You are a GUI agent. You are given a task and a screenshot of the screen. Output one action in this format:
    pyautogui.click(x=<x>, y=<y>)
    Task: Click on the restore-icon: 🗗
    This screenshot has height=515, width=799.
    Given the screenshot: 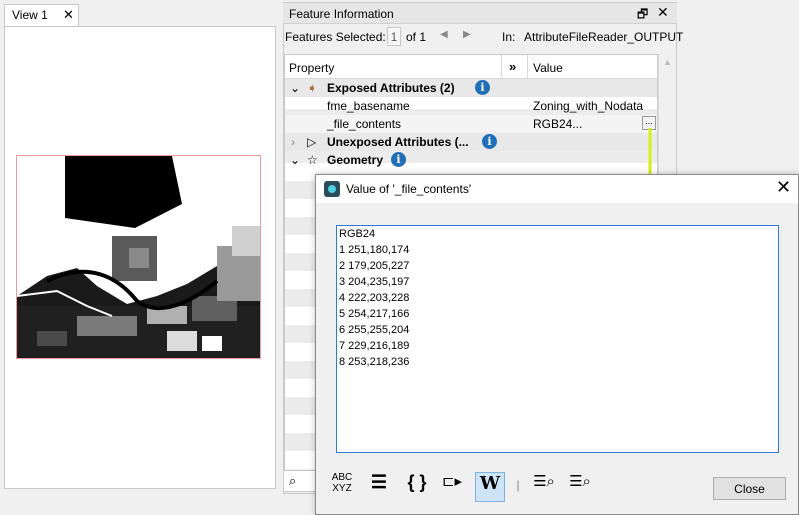 What is the action you would take?
    pyautogui.click(x=642, y=15)
    